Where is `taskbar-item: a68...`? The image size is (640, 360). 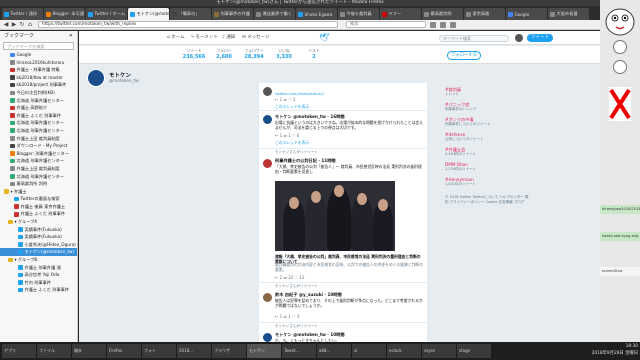
taskbar-item: a68... is located at coordinates (334, 351).